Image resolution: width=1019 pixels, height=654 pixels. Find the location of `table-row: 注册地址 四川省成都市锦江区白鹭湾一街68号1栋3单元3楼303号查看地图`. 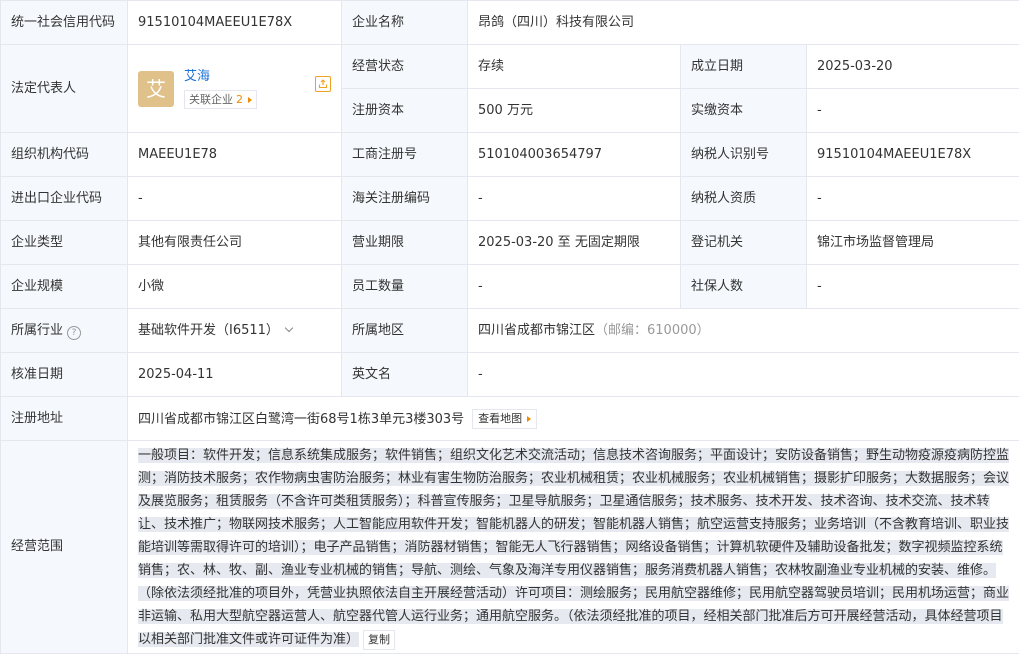

table-row: 注册地址 四川省成都市锦江区白鹭湾一街68号1栋3单元3楼303号查看地图 is located at coordinates (510, 419).